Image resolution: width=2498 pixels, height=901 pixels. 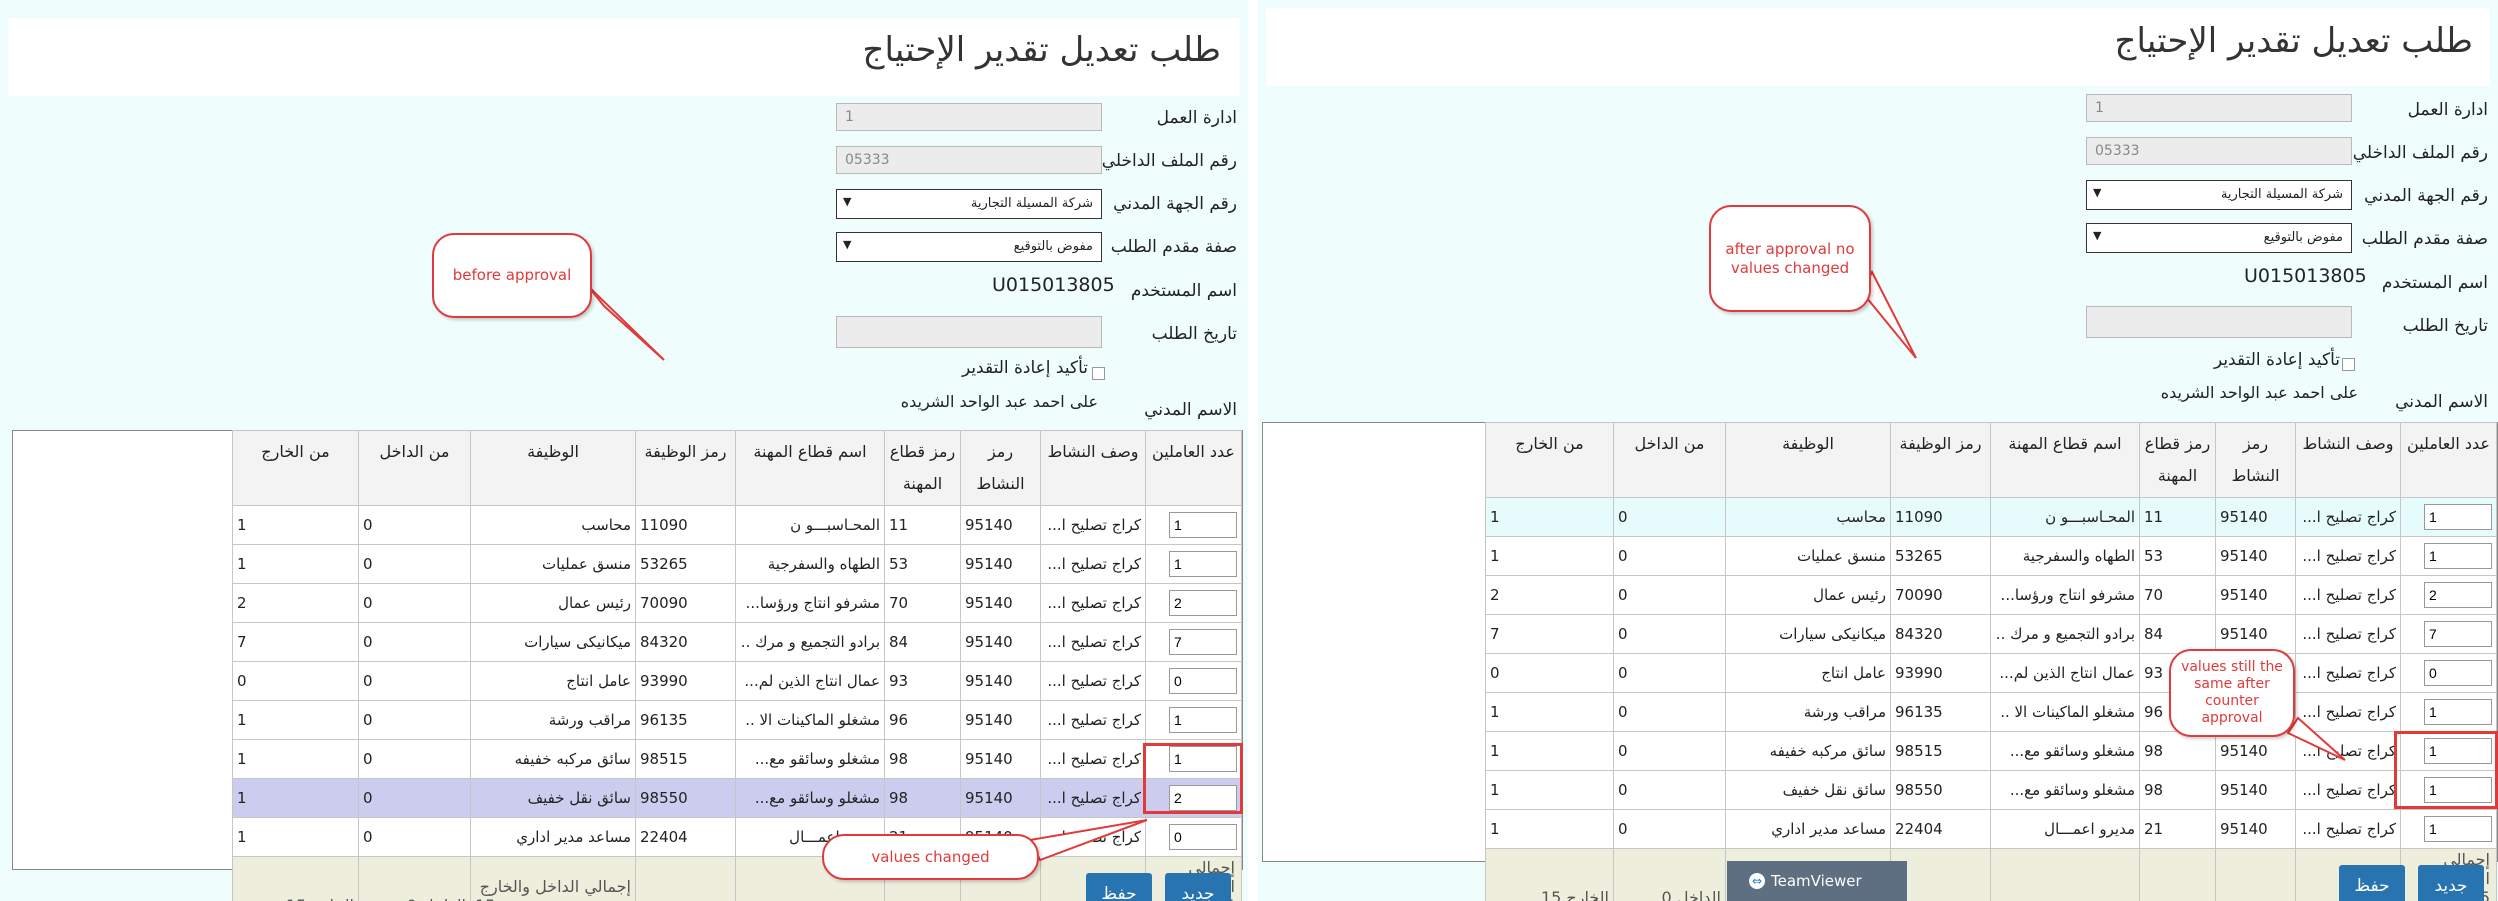 What do you see at coordinates (2446, 770) in the screenshot?
I see `unchanged-values-highlight` at bounding box center [2446, 770].